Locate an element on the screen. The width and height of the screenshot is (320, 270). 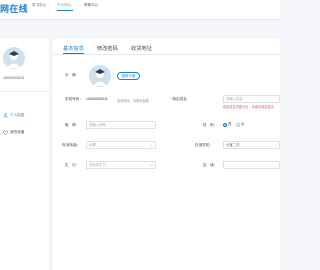
phone-hint: 若需修改，请联系客服 is located at coordinates (133, 100).